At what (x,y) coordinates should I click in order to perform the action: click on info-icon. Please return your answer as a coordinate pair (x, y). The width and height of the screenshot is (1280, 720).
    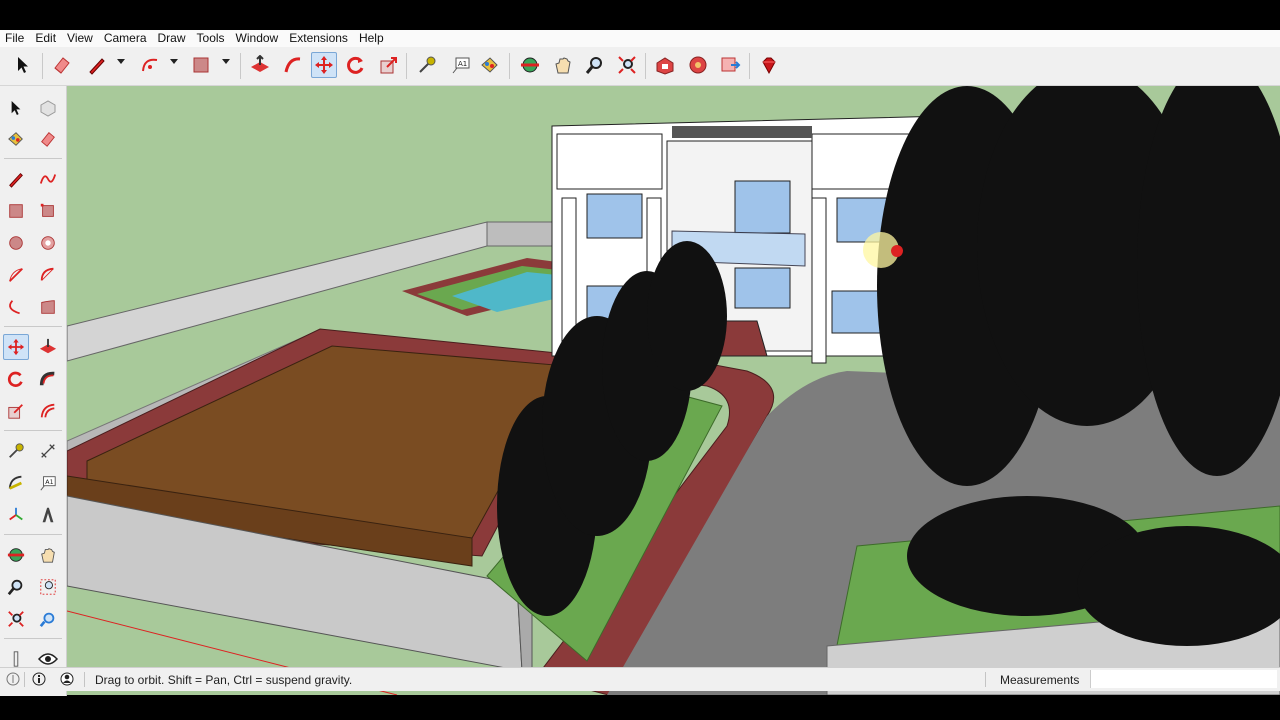
    Looking at the image, I should click on (39, 679).